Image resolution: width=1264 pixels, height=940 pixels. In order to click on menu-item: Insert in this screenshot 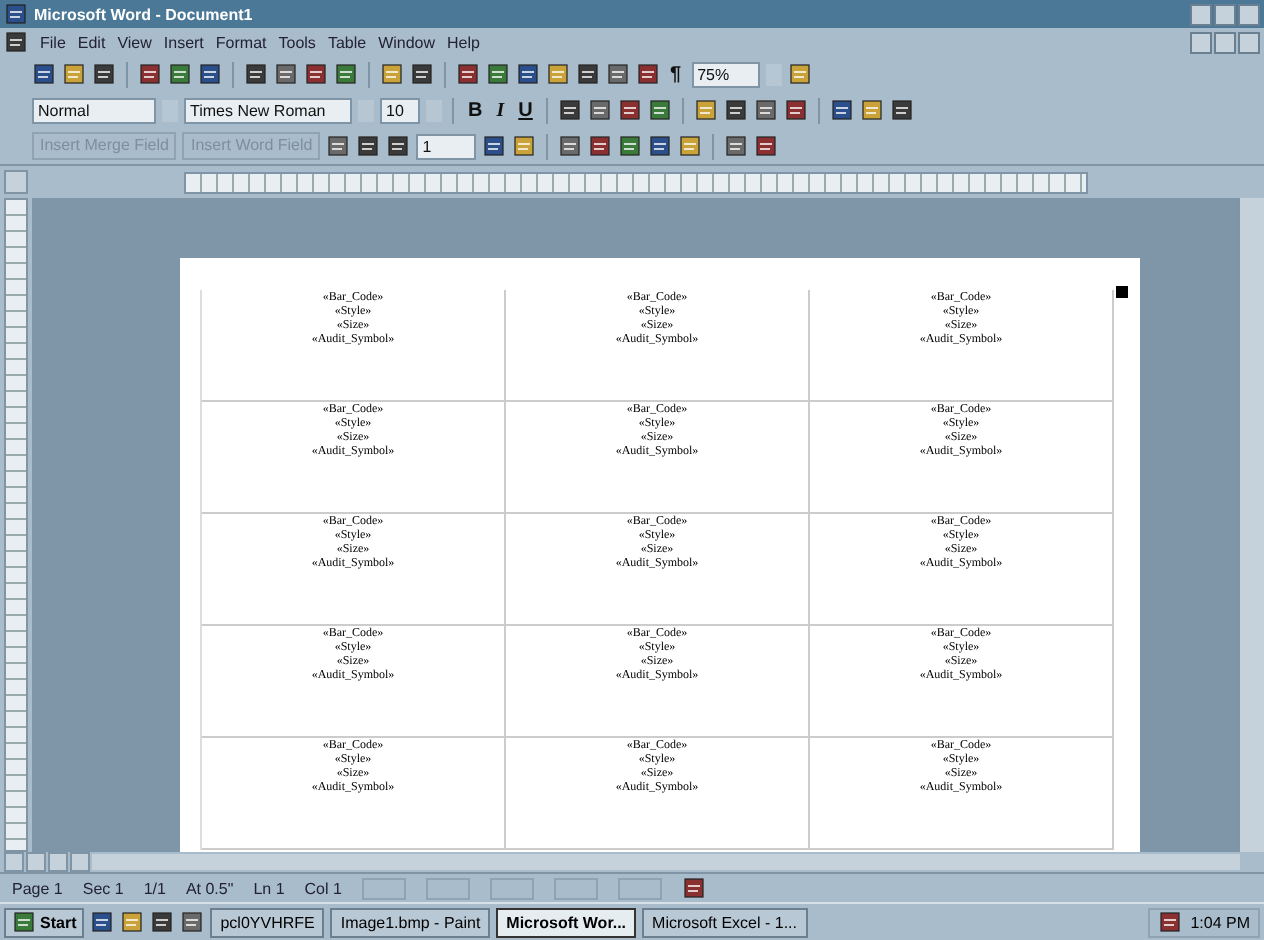, I will do `click(183, 42)`.